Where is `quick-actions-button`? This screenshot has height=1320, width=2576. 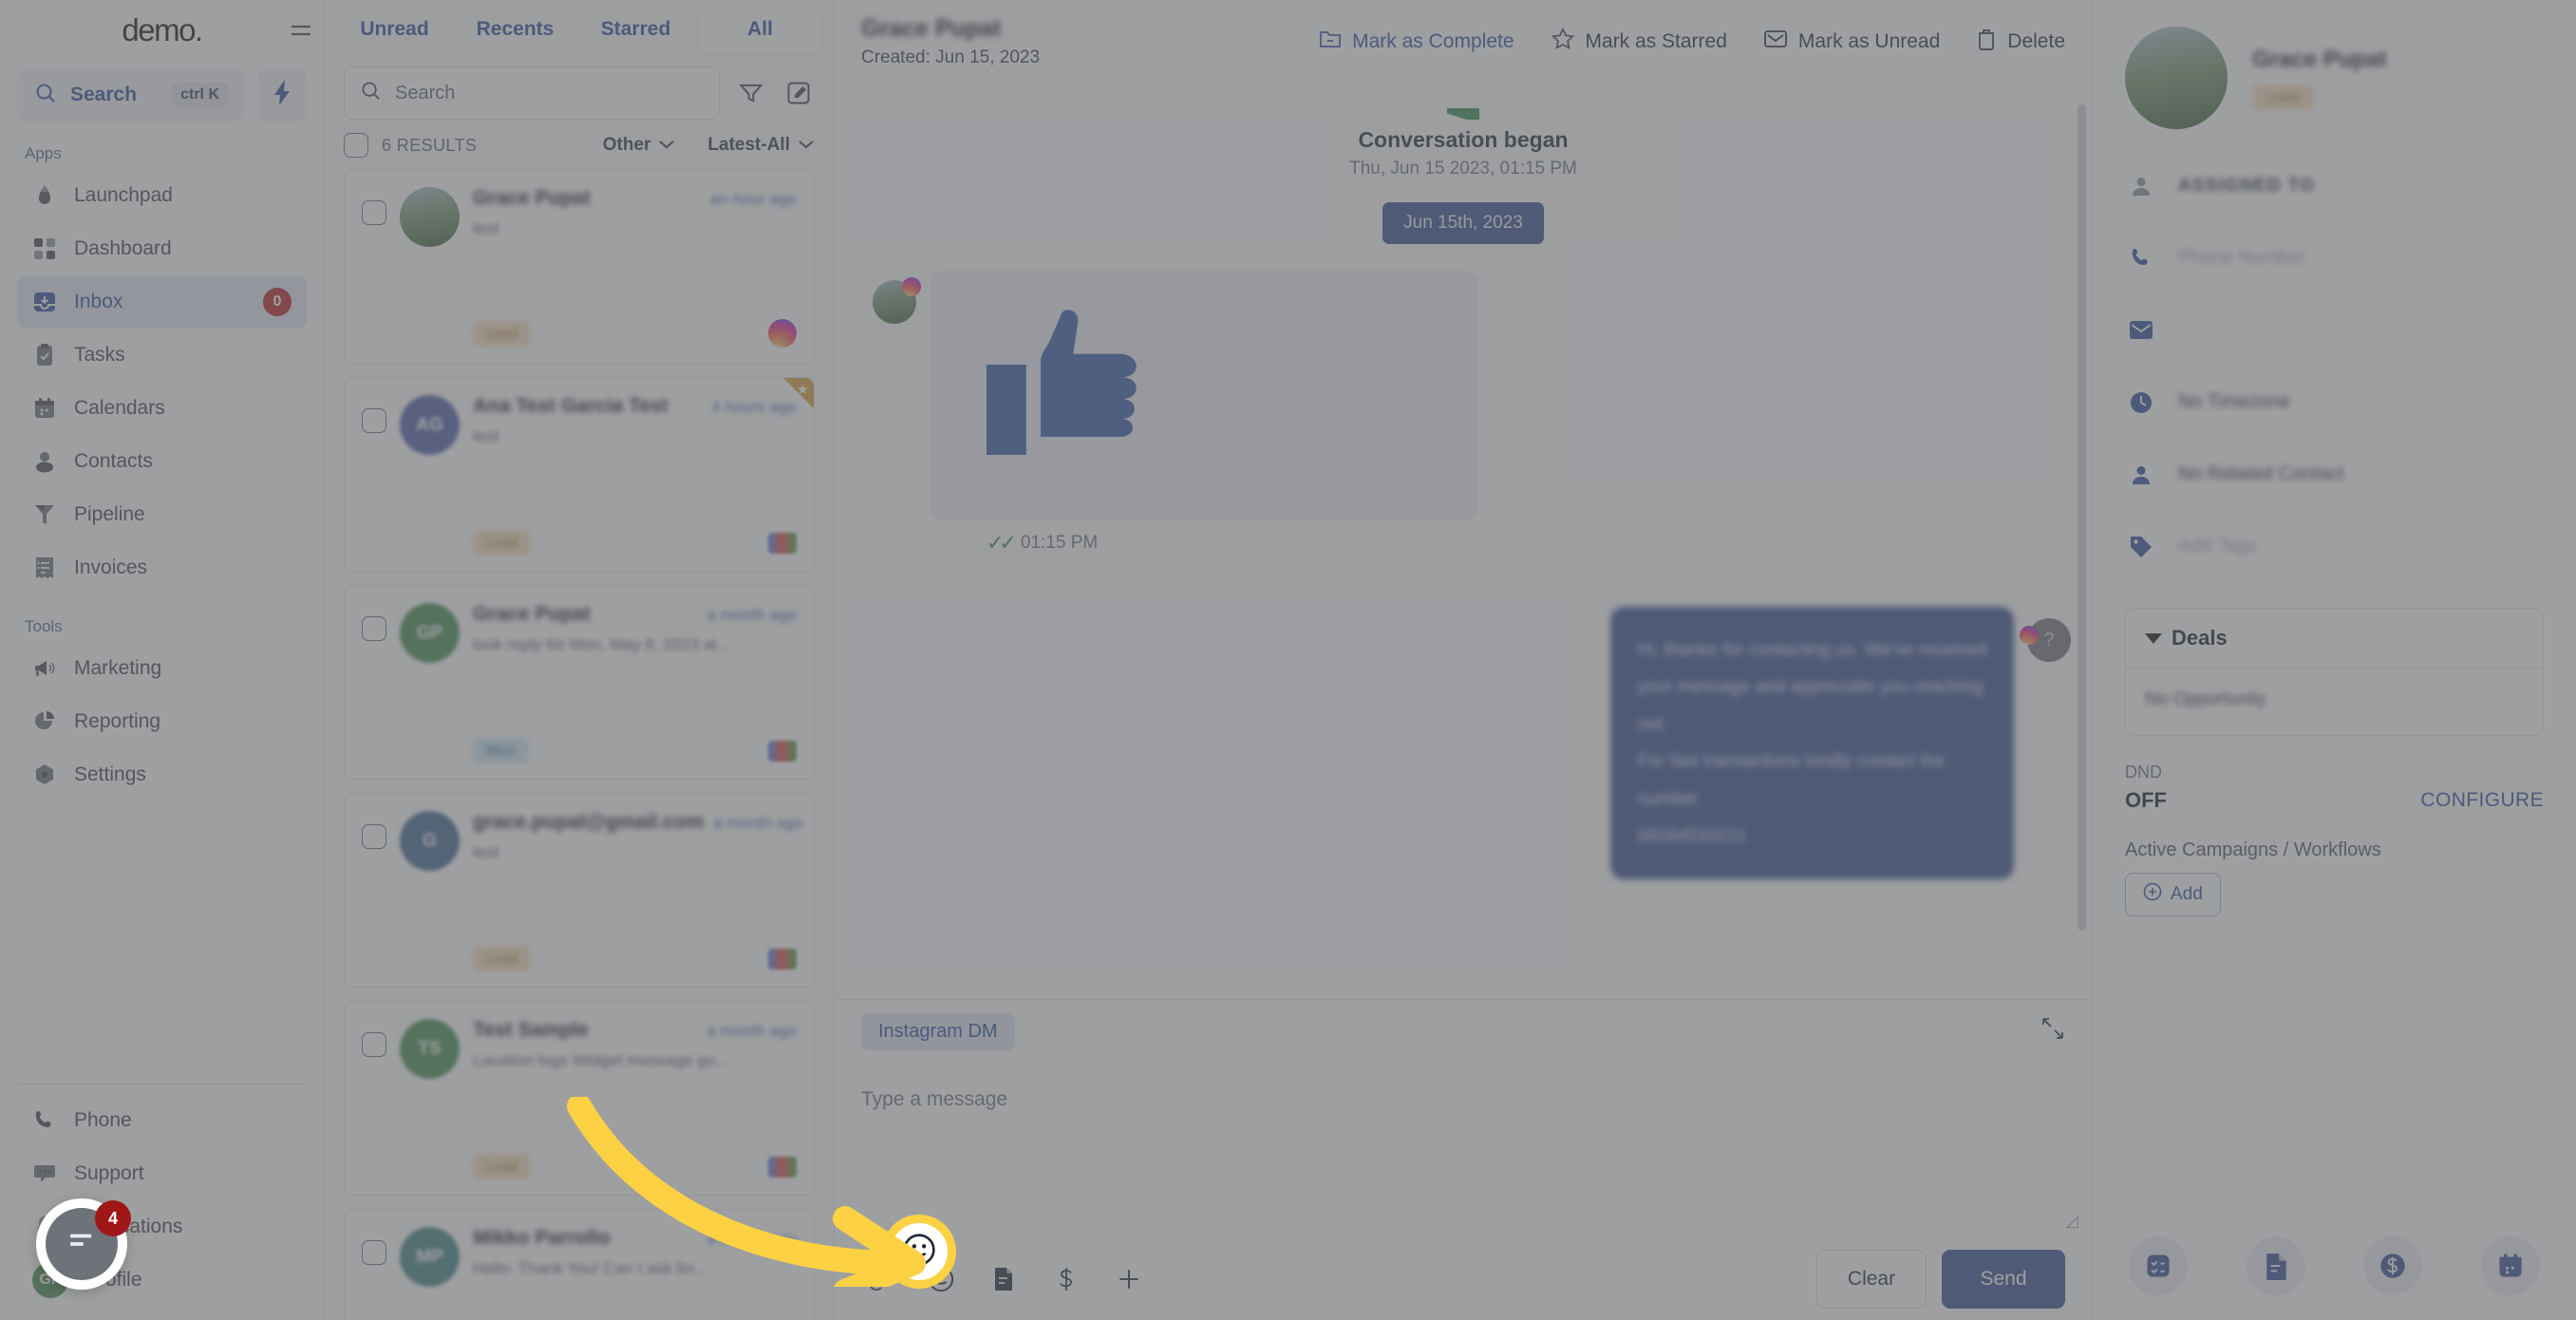
quick-actions-button is located at coordinates (282, 95).